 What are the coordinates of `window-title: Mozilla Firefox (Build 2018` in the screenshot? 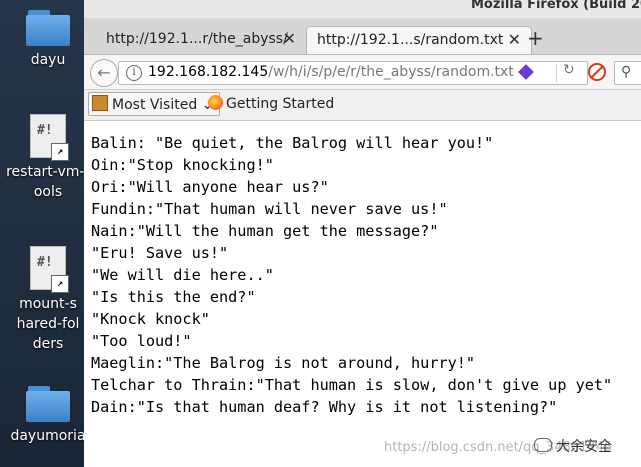 It's located at (556, 6).